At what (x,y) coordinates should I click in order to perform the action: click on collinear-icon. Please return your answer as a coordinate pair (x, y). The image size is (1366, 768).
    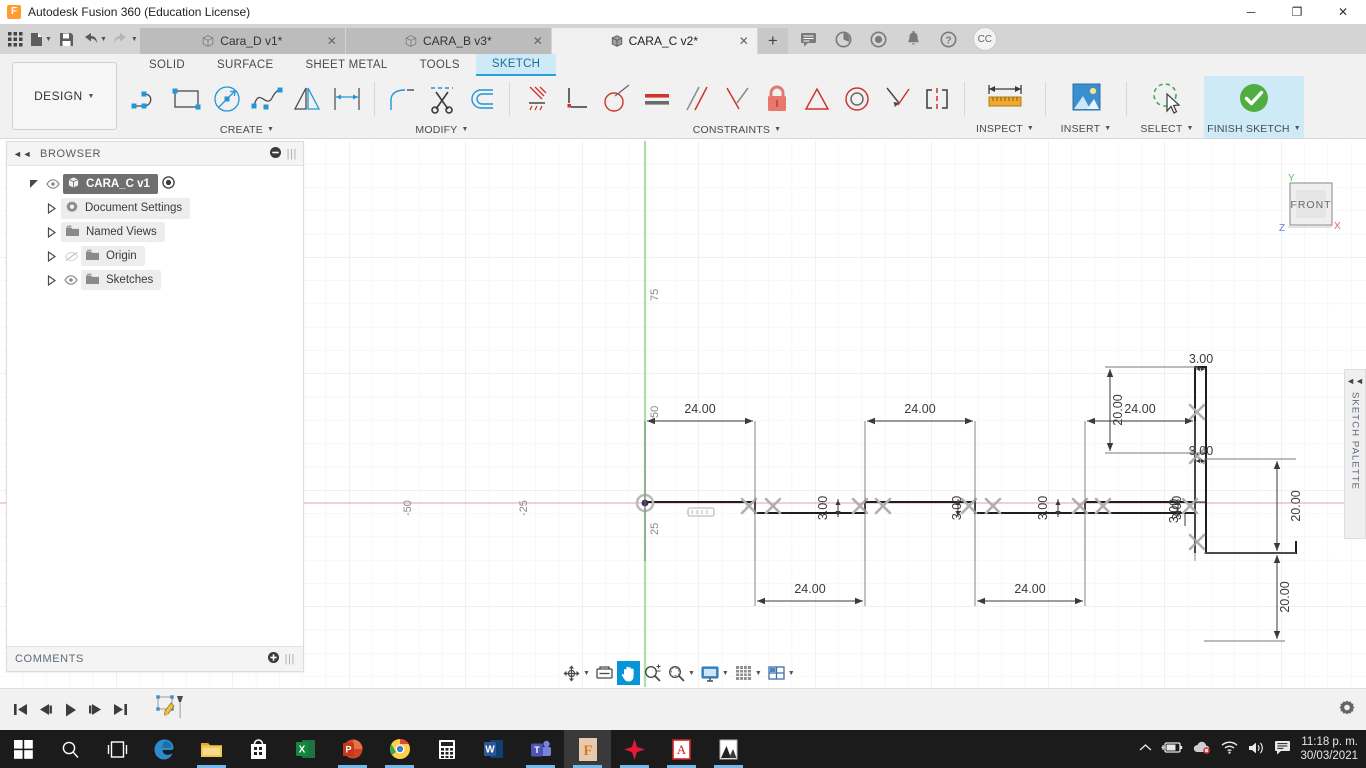
    Looking at the image, I should click on (897, 99).